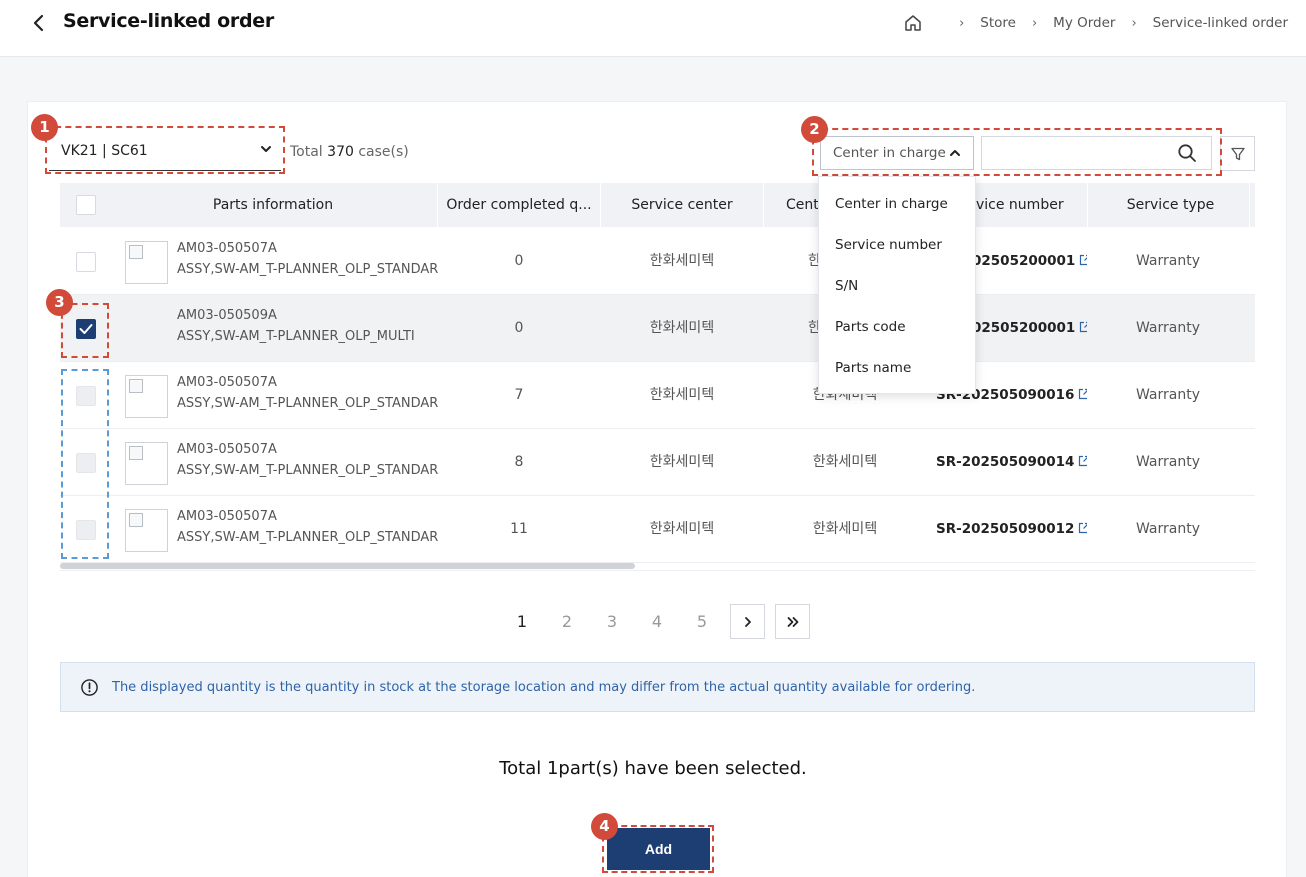 This screenshot has width=1306, height=877. Describe the element at coordinates (519, 395) in the screenshot. I see `order-qty: 7` at that location.